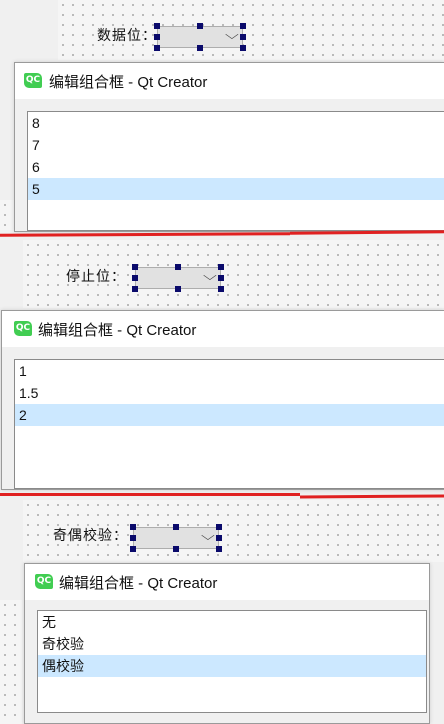 The width and height of the screenshot is (444, 724). Describe the element at coordinates (236, 167) in the screenshot. I see `list-item: 6` at that location.